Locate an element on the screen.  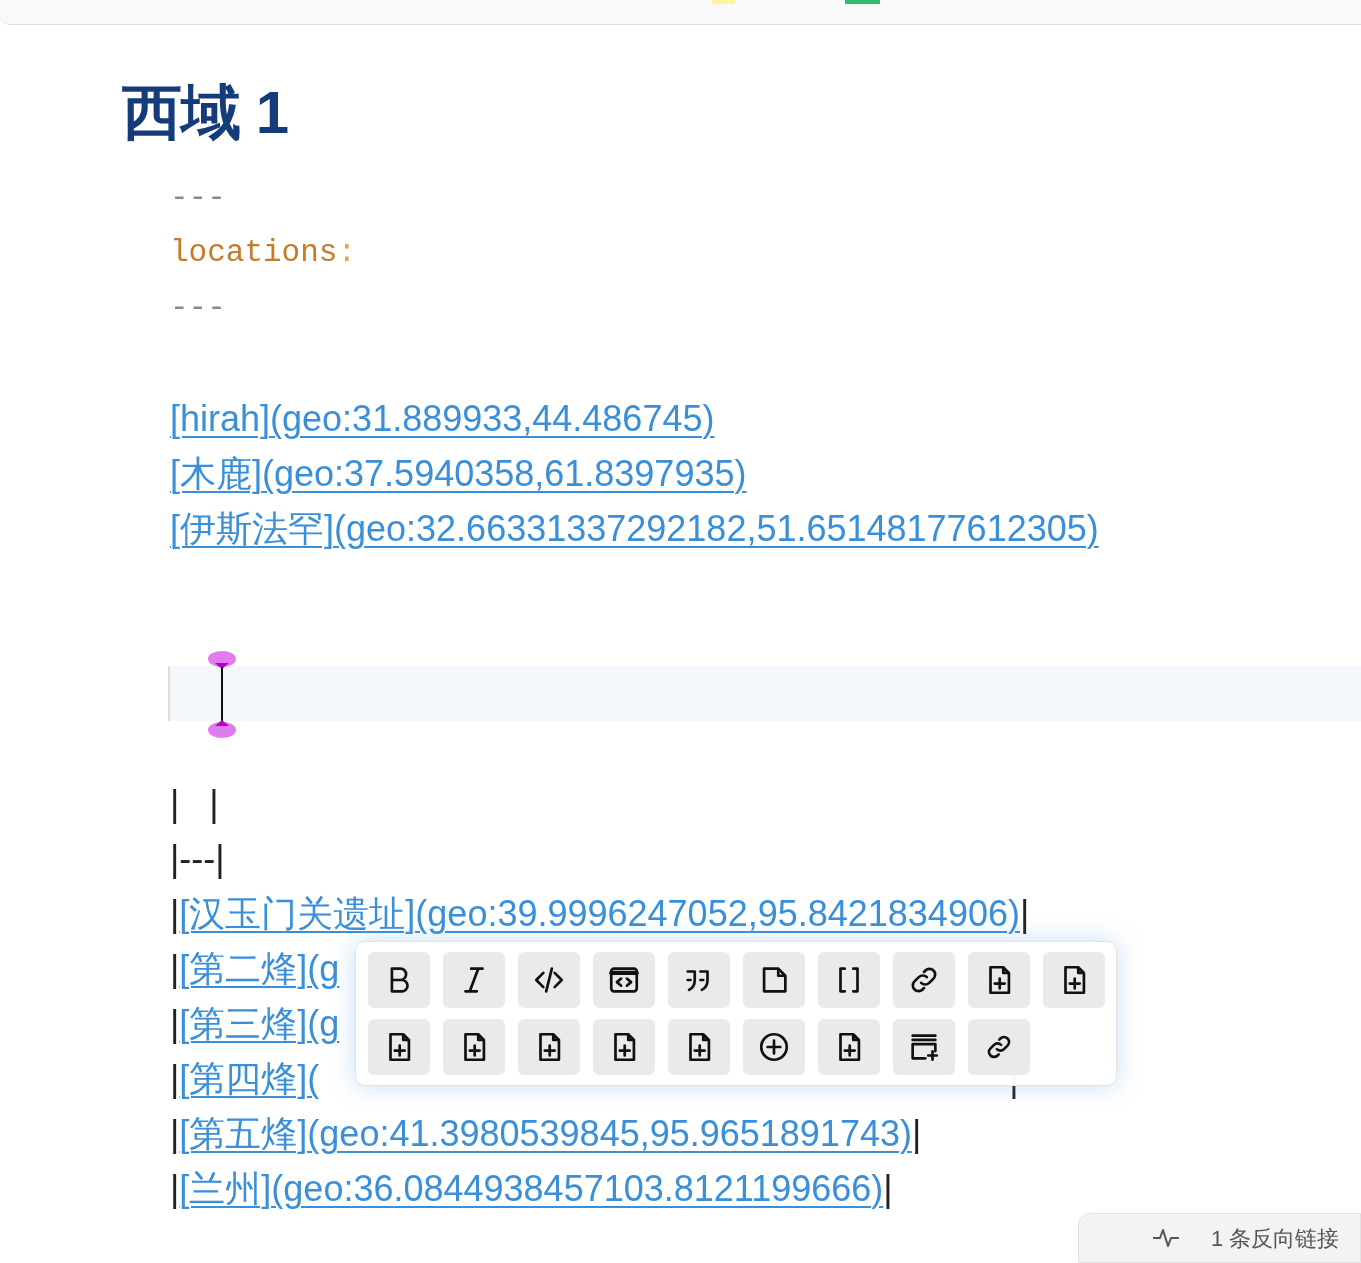
circle-plus-icon is located at coordinates (774, 1047).